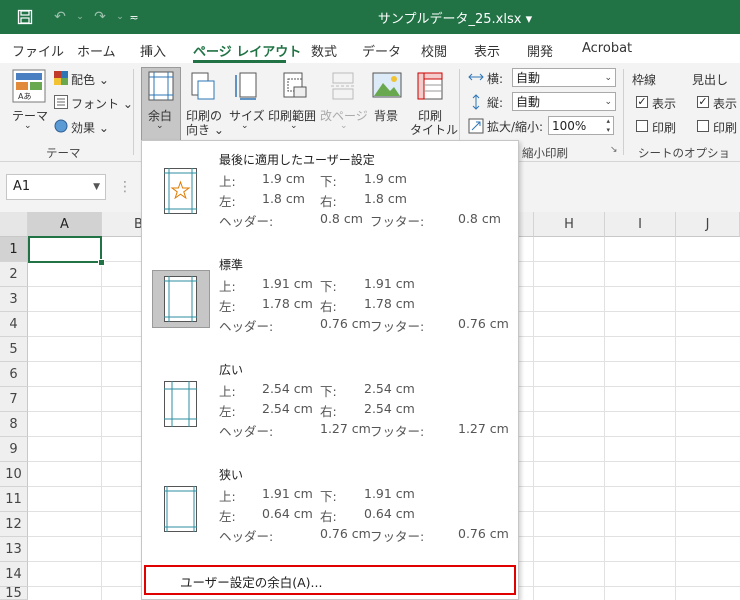 The width and height of the screenshot is (740, 600). What do you see at coordinates (134, 17) in the screenshot?
I see `customize-qat-icon: ≂` at bounding box center [134, 17].